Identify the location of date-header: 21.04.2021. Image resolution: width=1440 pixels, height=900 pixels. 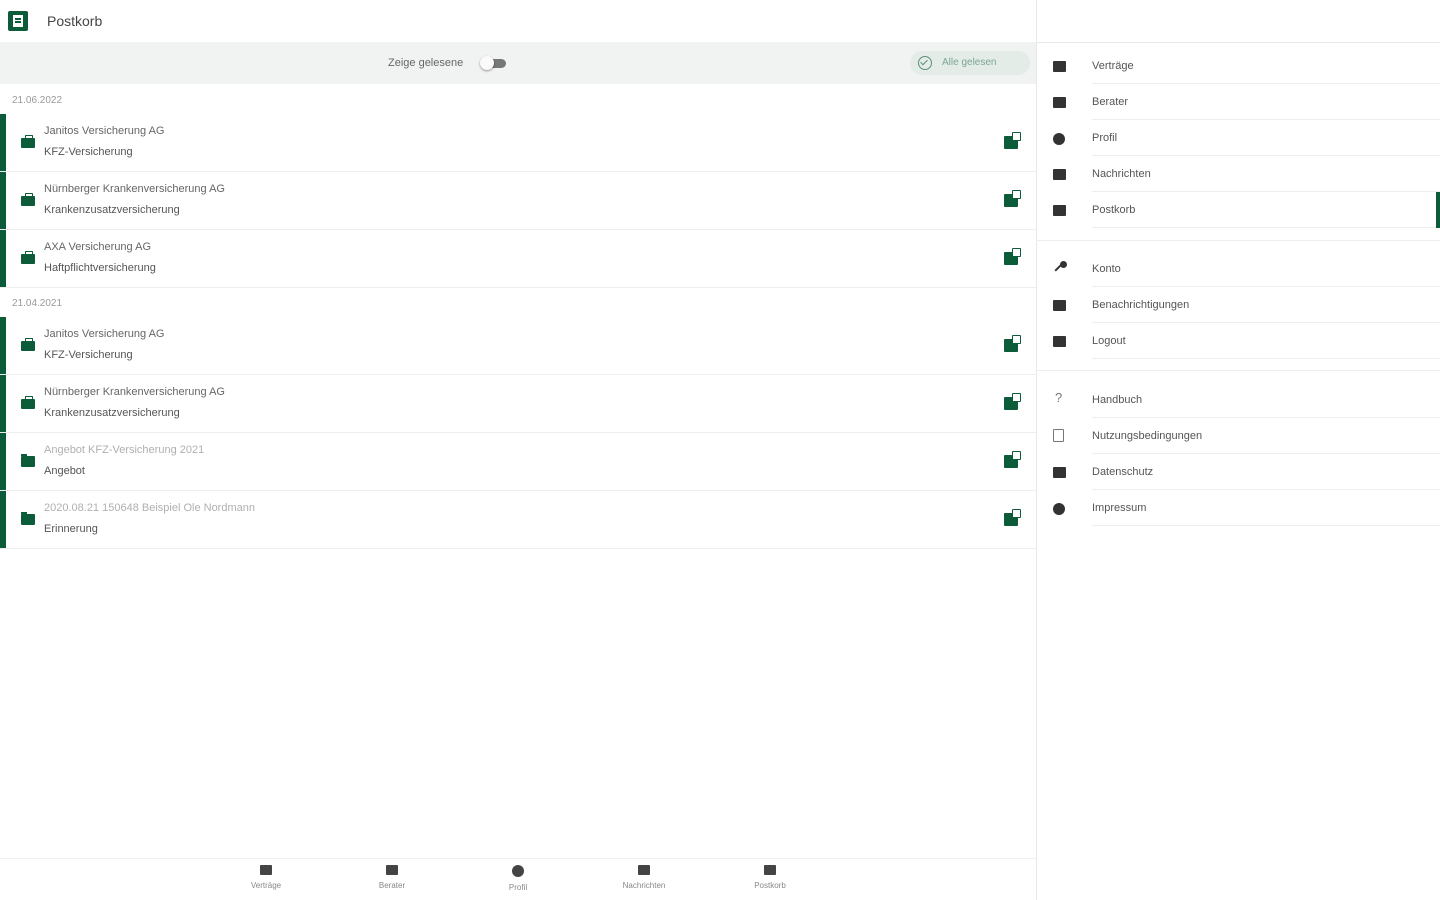
(37, 303).